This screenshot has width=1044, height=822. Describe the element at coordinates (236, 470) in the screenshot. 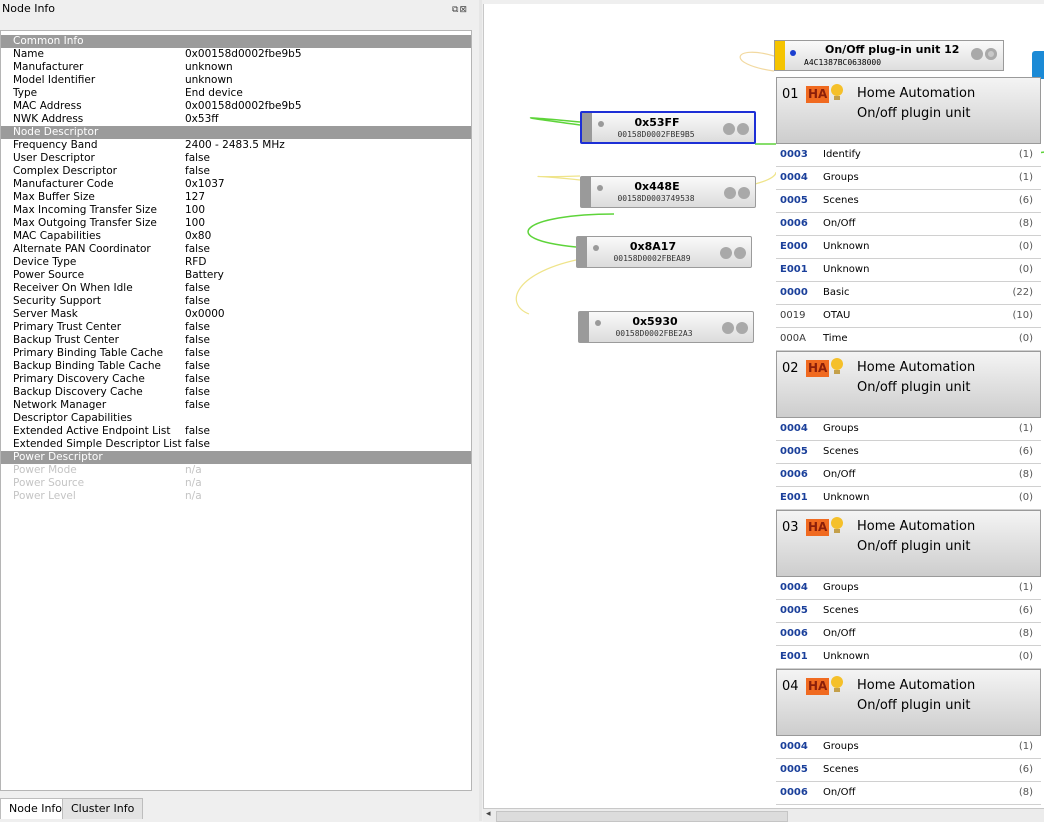

I see `info-row: Power Mode n/a` at that location.